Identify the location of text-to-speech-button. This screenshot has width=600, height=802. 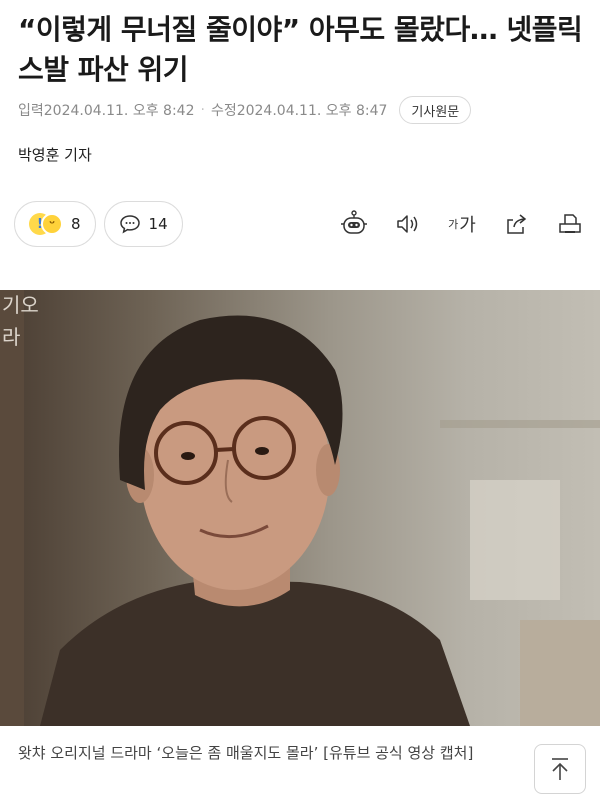
(408, 224).